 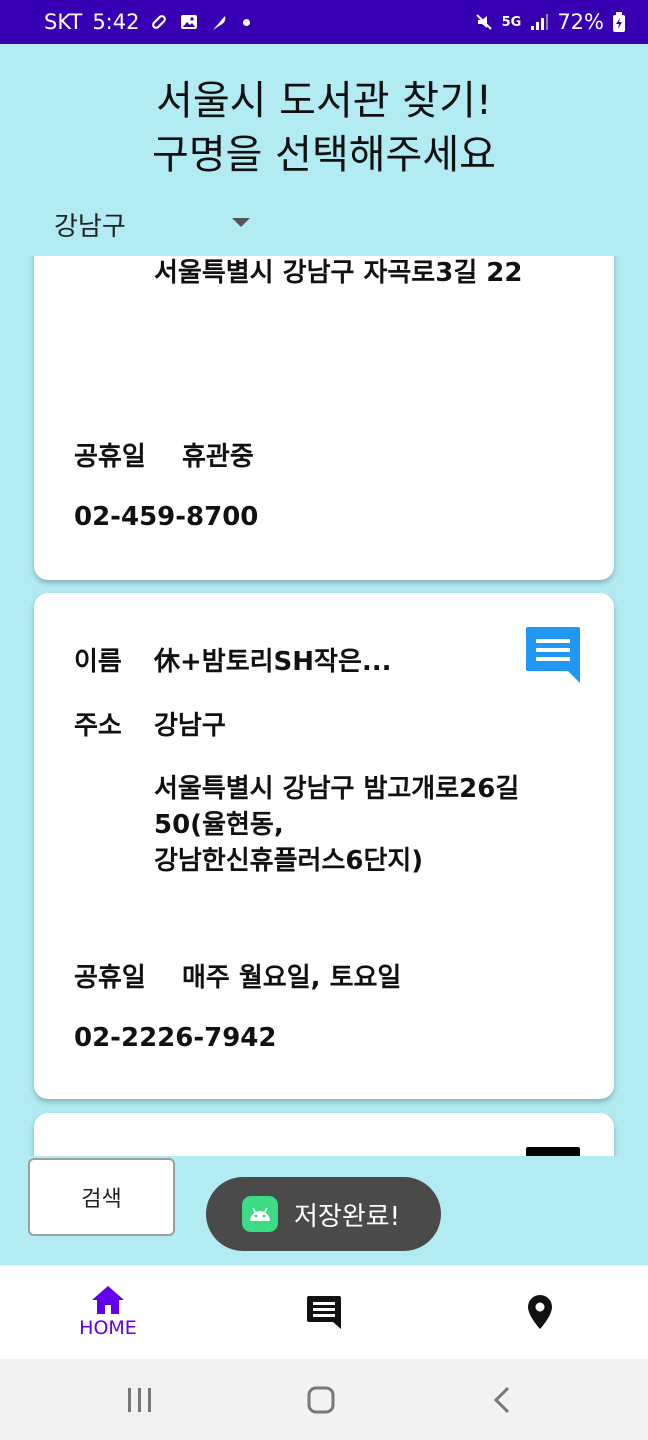 I want to click on link-icon, so click(x=159, y=22).